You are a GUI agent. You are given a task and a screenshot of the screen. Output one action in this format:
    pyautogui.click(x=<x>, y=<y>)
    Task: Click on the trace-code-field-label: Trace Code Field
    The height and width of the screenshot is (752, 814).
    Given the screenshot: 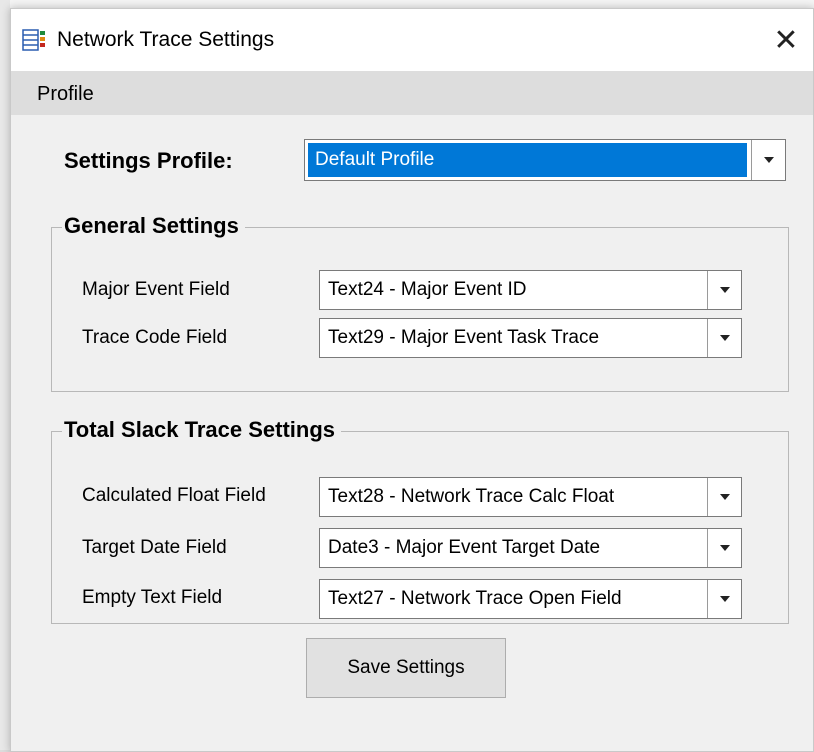 What is the action you would take?
    pyautogui.click(x=155, y=337)
    